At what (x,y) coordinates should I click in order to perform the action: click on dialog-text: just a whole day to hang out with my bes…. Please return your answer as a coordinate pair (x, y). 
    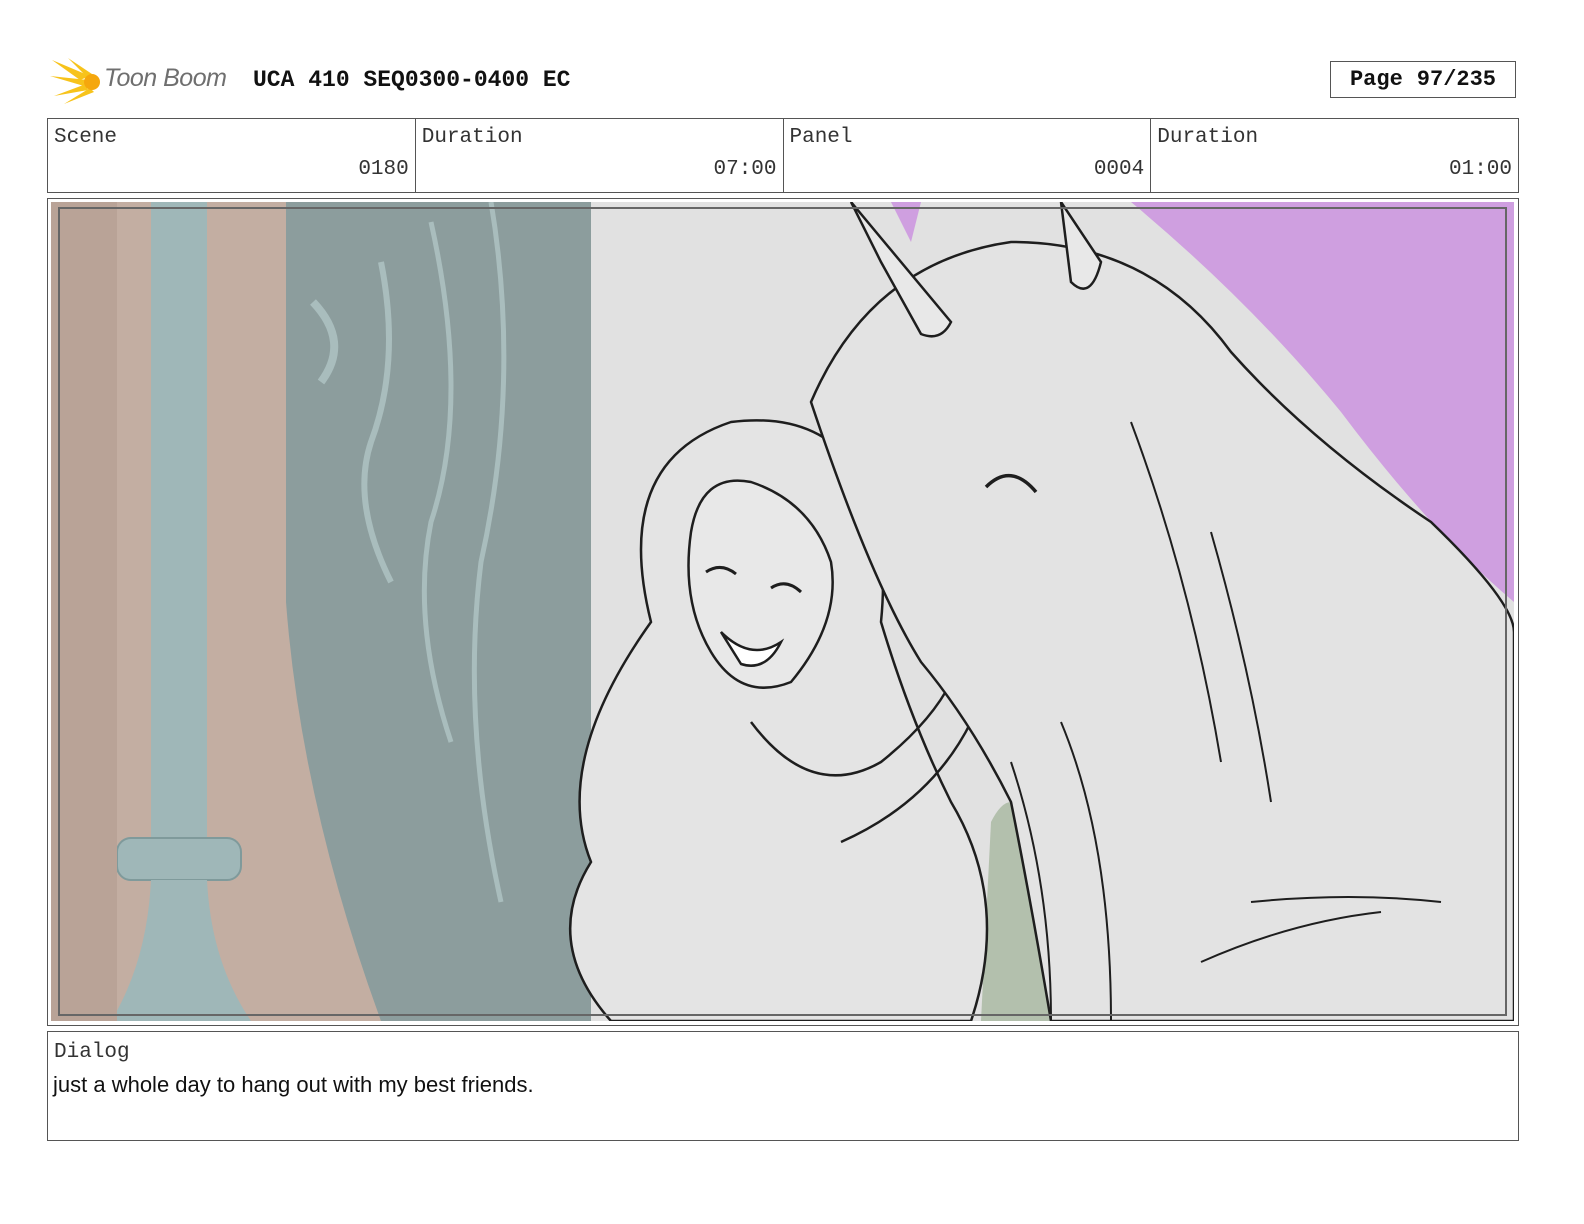
    Looking at the image, I should click on (293, 1084).